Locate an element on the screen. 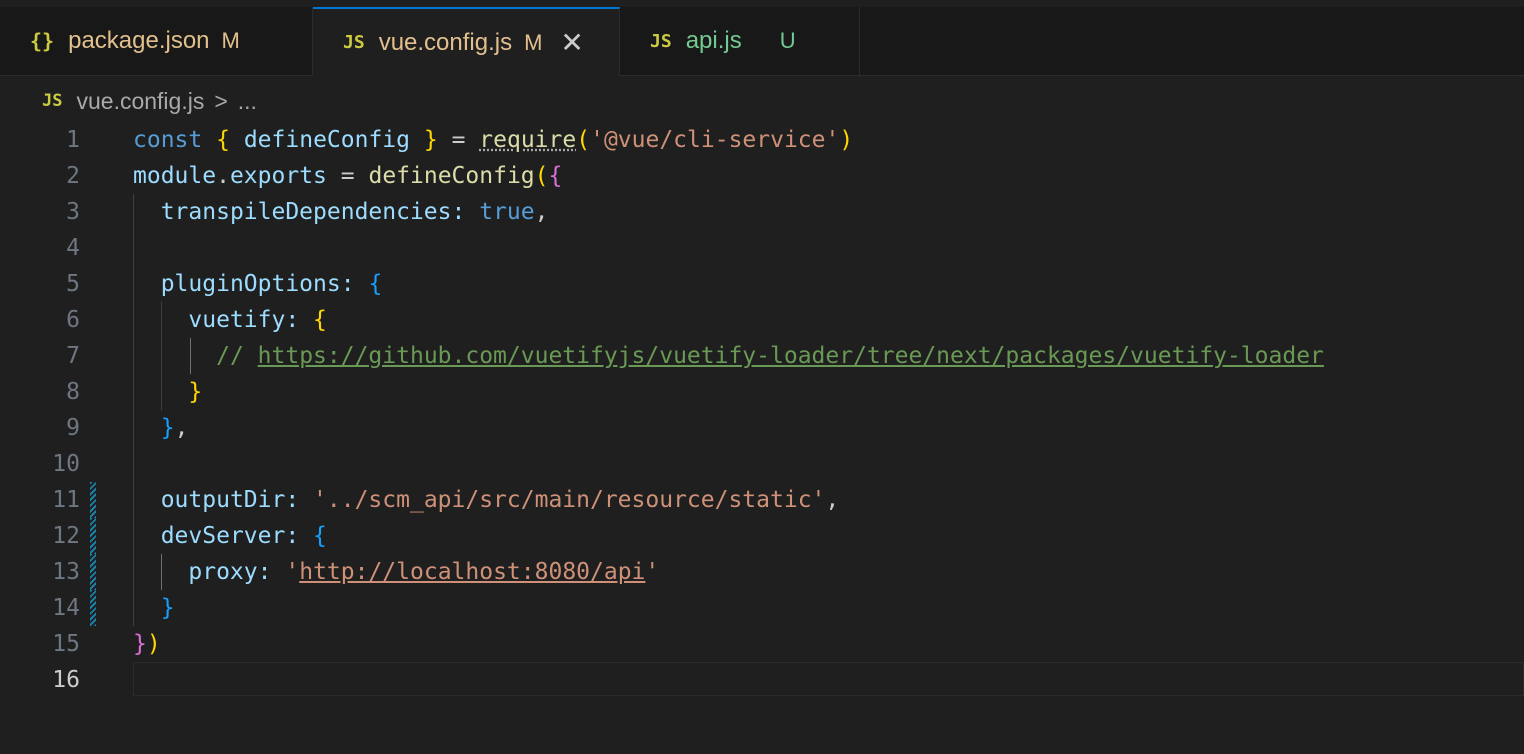  code-line: 12 devServer: { is located at coordinates (762, 536).